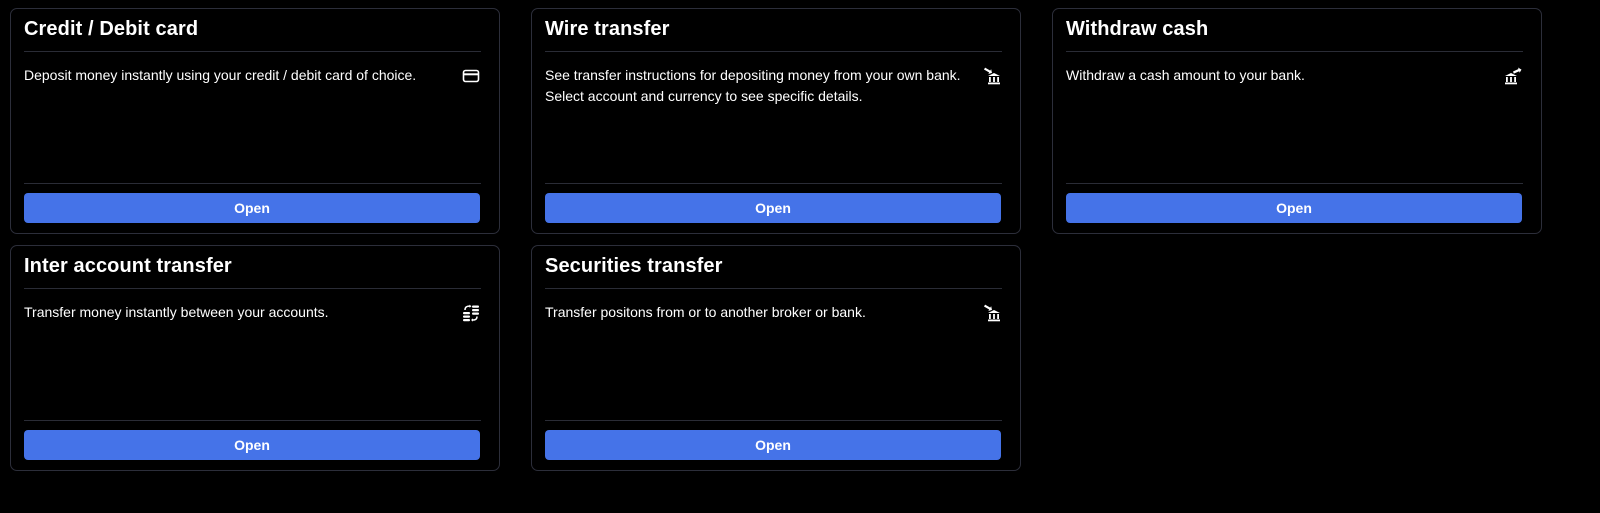 This screenshot has width=1600, height=513. I want to click on card-title: Wire transfer, so click(607, 29).